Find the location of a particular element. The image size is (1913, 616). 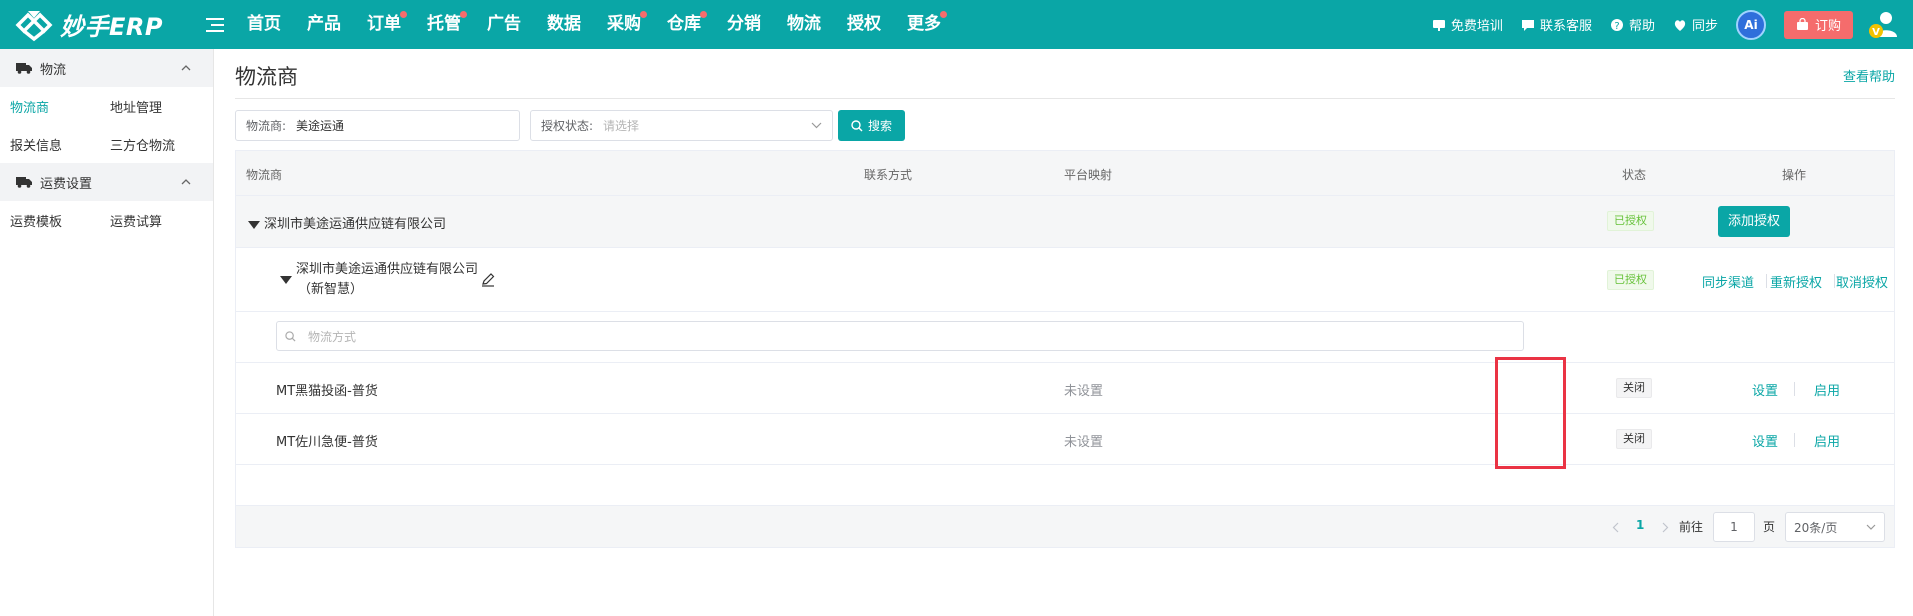

sidebar-item-freight-template: 运费模板 is located at coordinates (50, 220).